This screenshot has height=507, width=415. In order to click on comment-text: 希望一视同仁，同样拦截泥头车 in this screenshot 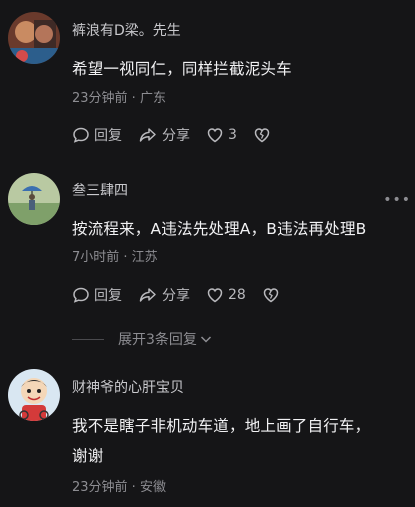, I will do `click(182, 69)`.